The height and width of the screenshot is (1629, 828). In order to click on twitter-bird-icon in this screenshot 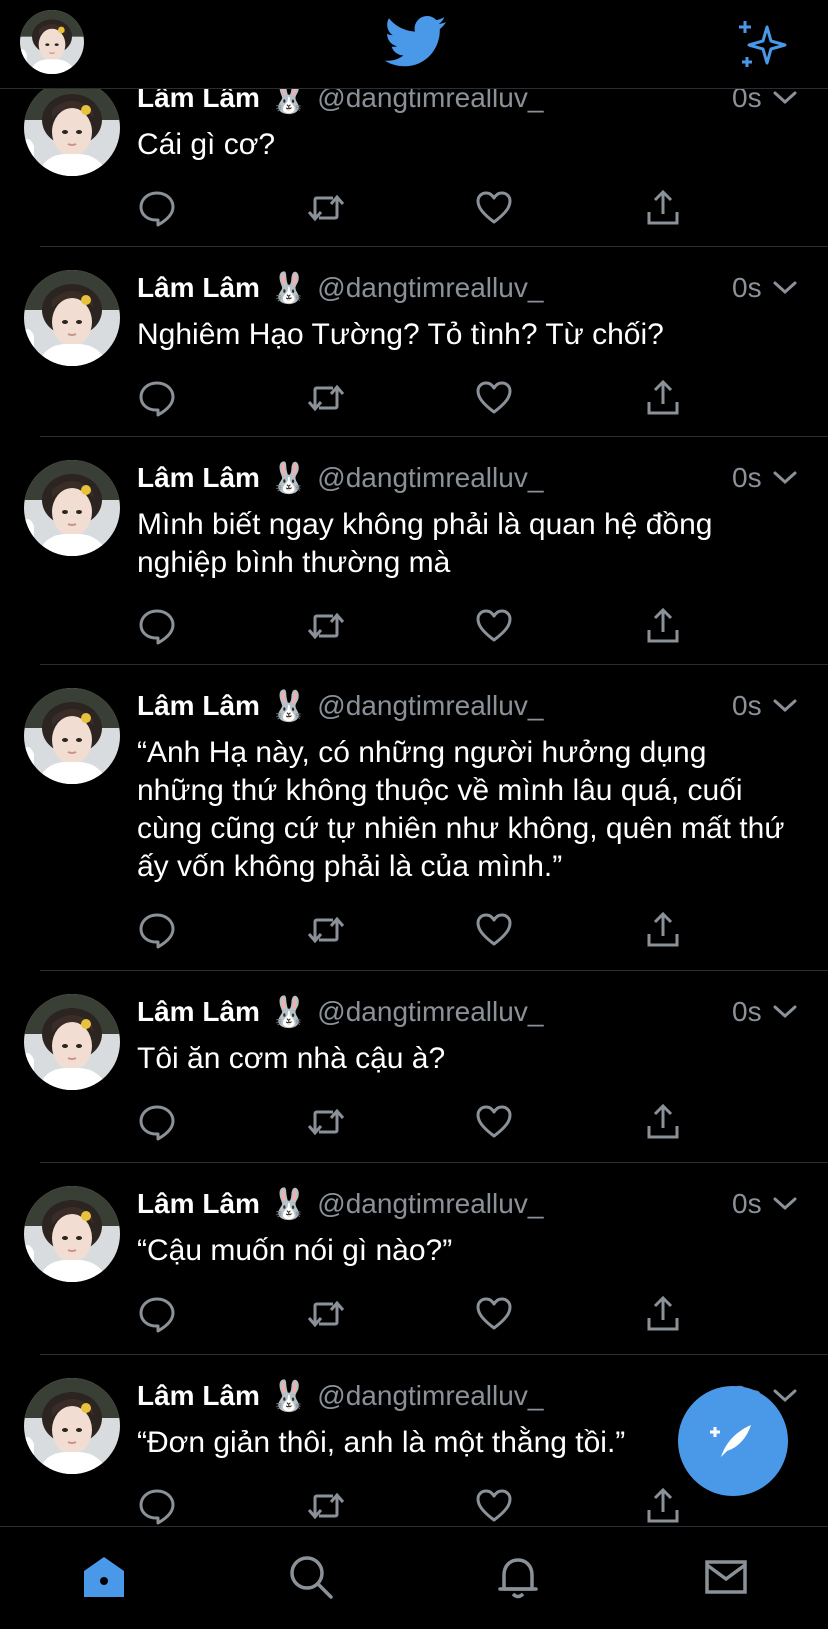, I will do `click(415, 41)`.